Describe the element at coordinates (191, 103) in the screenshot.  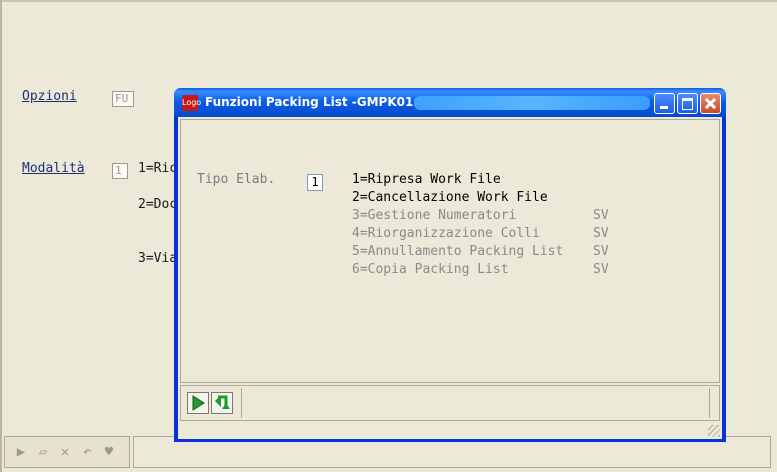
I see `app-logo-icon: Logo` at that location.